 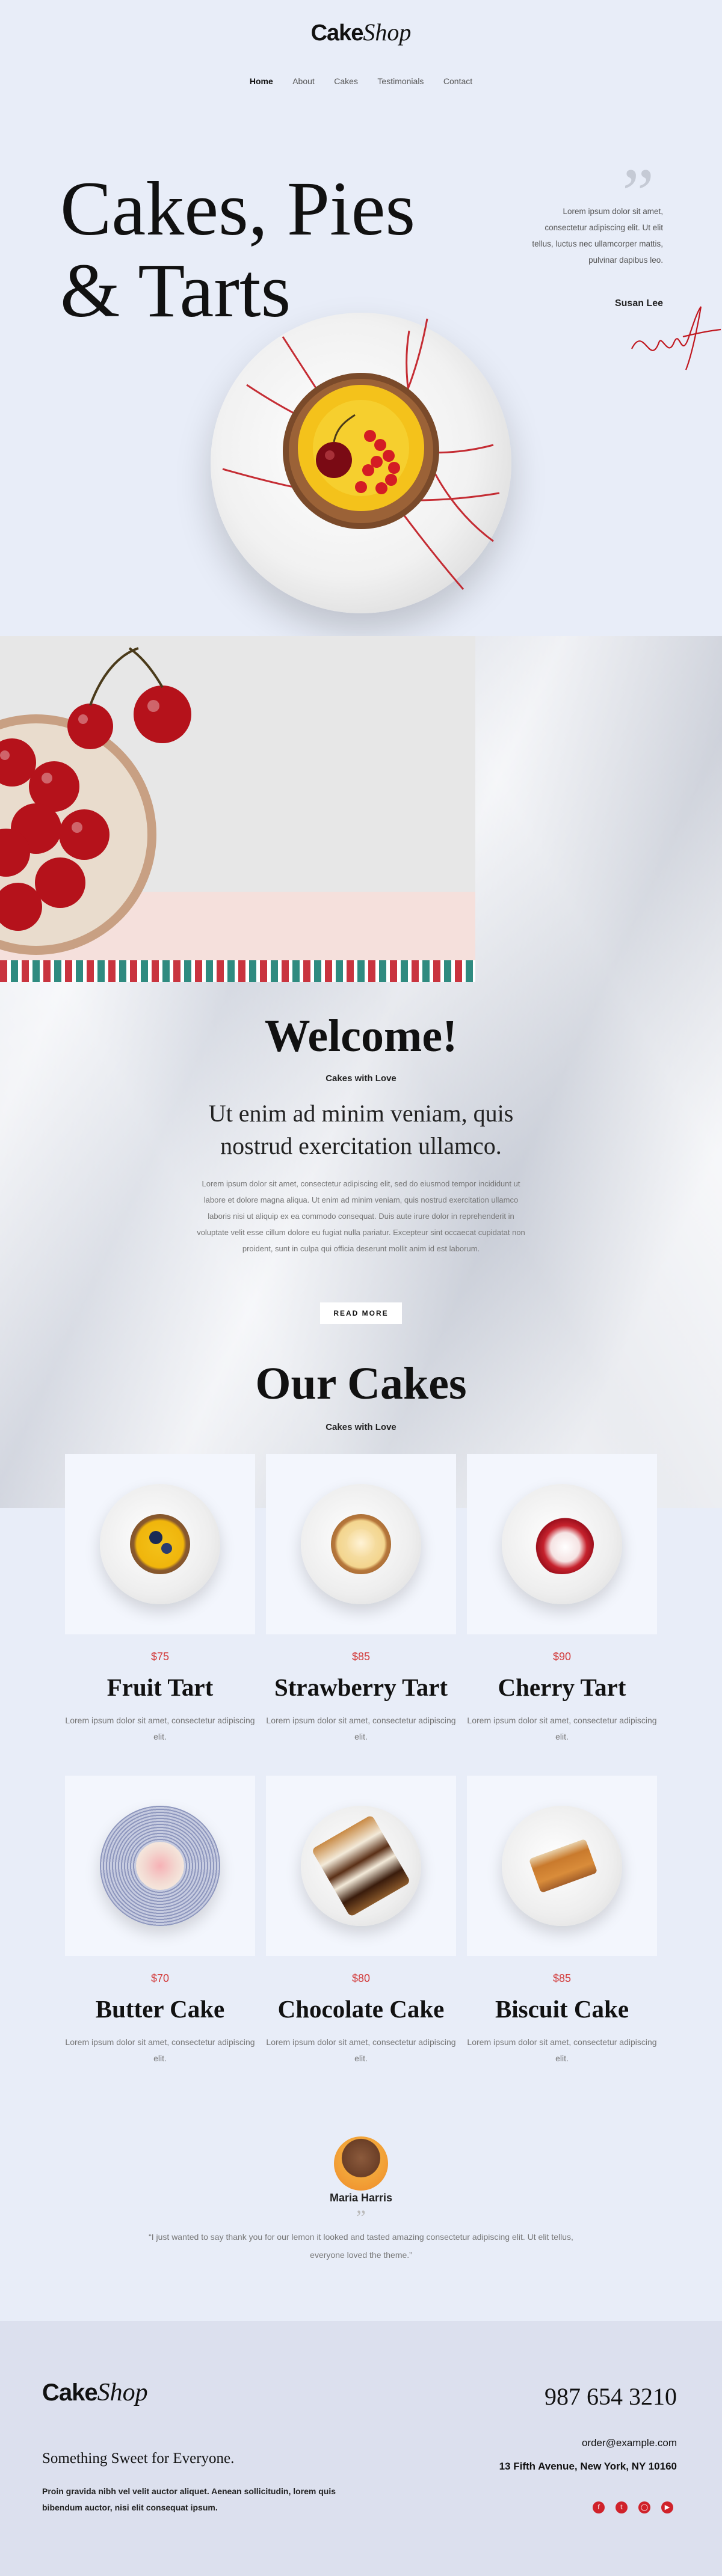 What do you see at coordinates (588, 2466) in the screenshot?
I see `footer-address: 13 Fifth Avenue, New York, NY 10160` at bounding box center [588, 2466].